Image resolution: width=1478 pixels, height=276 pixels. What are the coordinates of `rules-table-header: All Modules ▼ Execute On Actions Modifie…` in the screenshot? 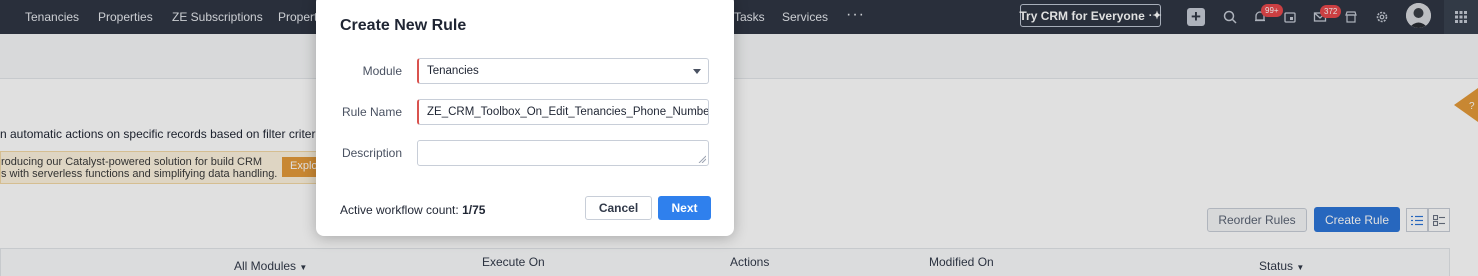 It's located at (725, 262).